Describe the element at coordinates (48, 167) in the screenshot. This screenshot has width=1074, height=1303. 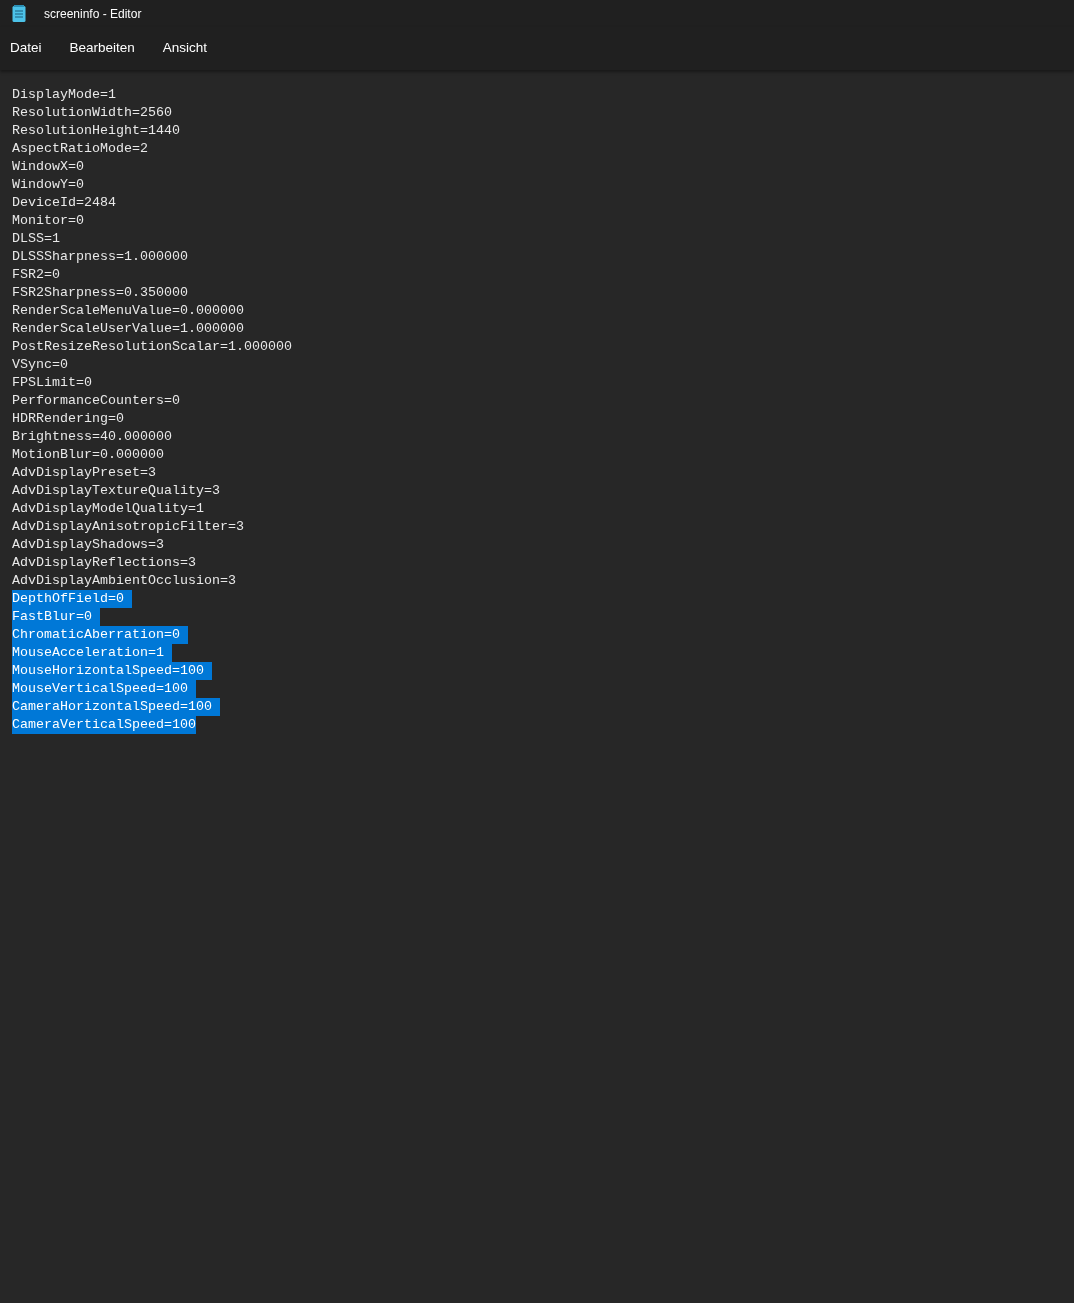
I see `text-line: WindowX=0` at that location.